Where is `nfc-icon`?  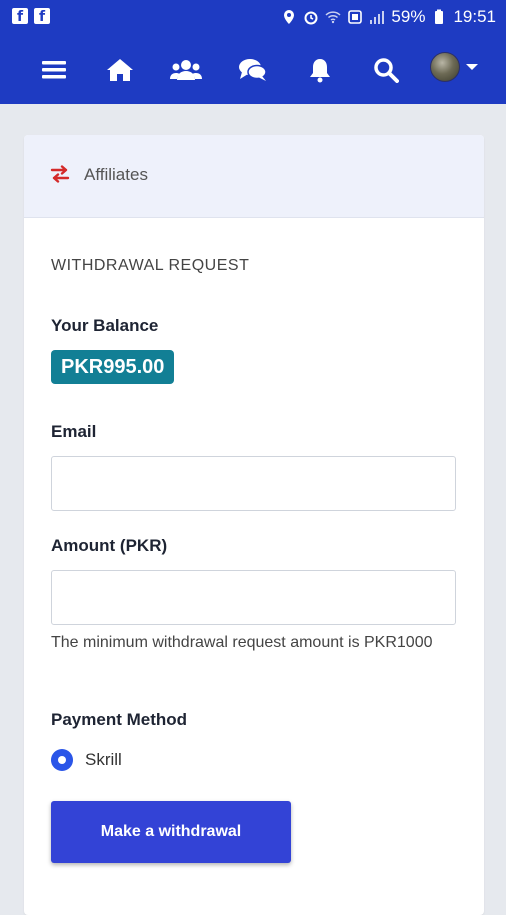
nfc-icon is located at coordinates (355, 17).